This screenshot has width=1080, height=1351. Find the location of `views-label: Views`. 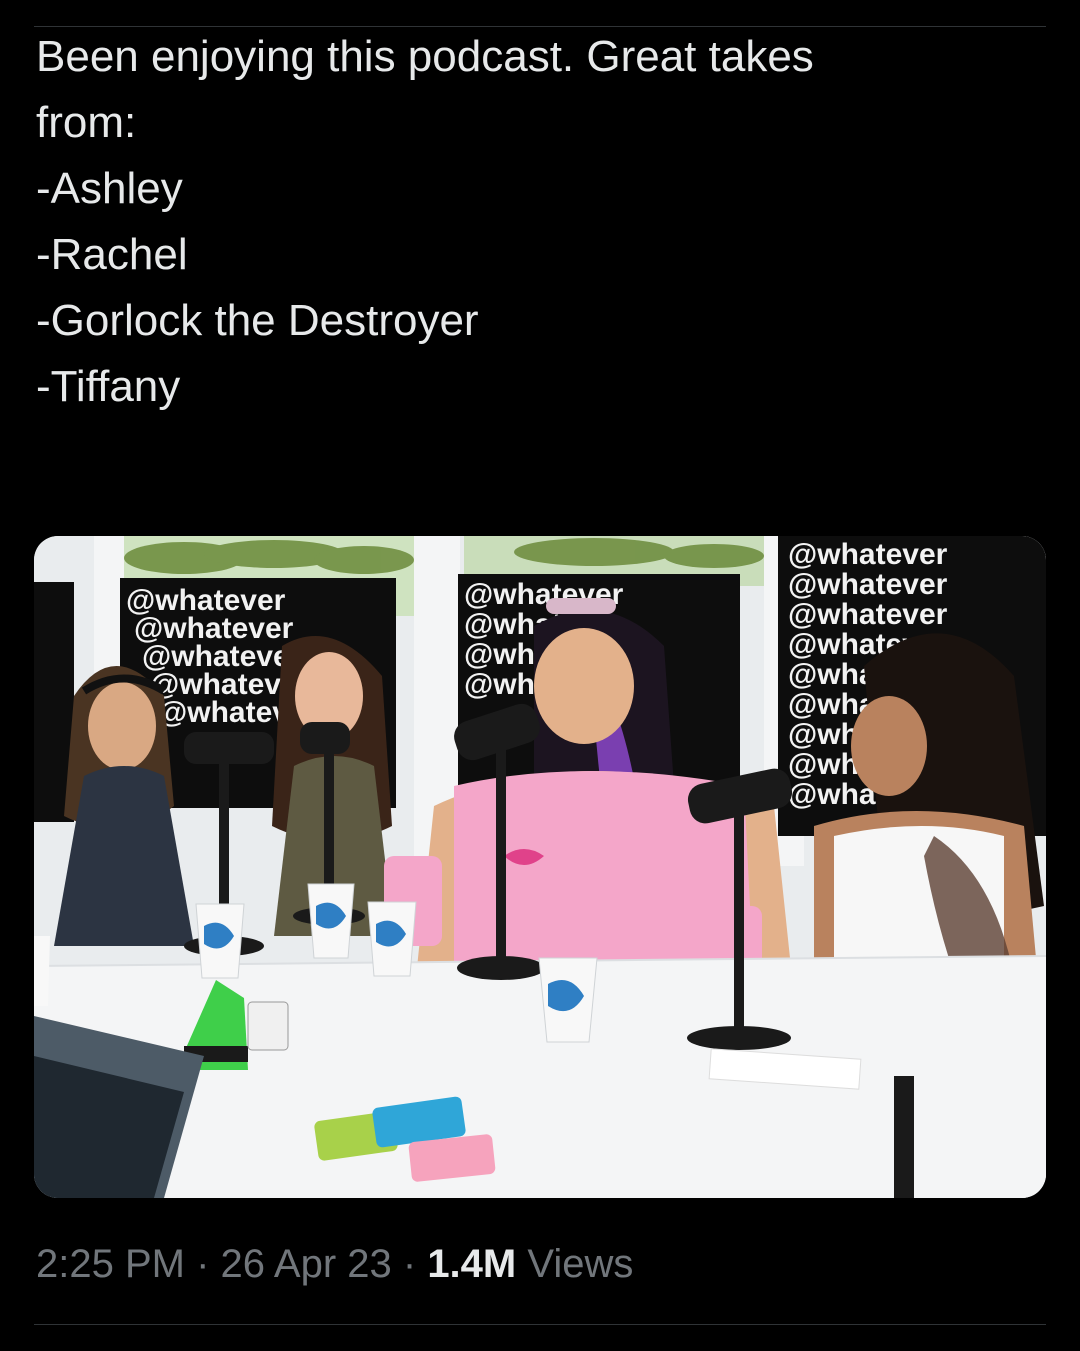

views-label: Views is located at coordinates (580, 1264).